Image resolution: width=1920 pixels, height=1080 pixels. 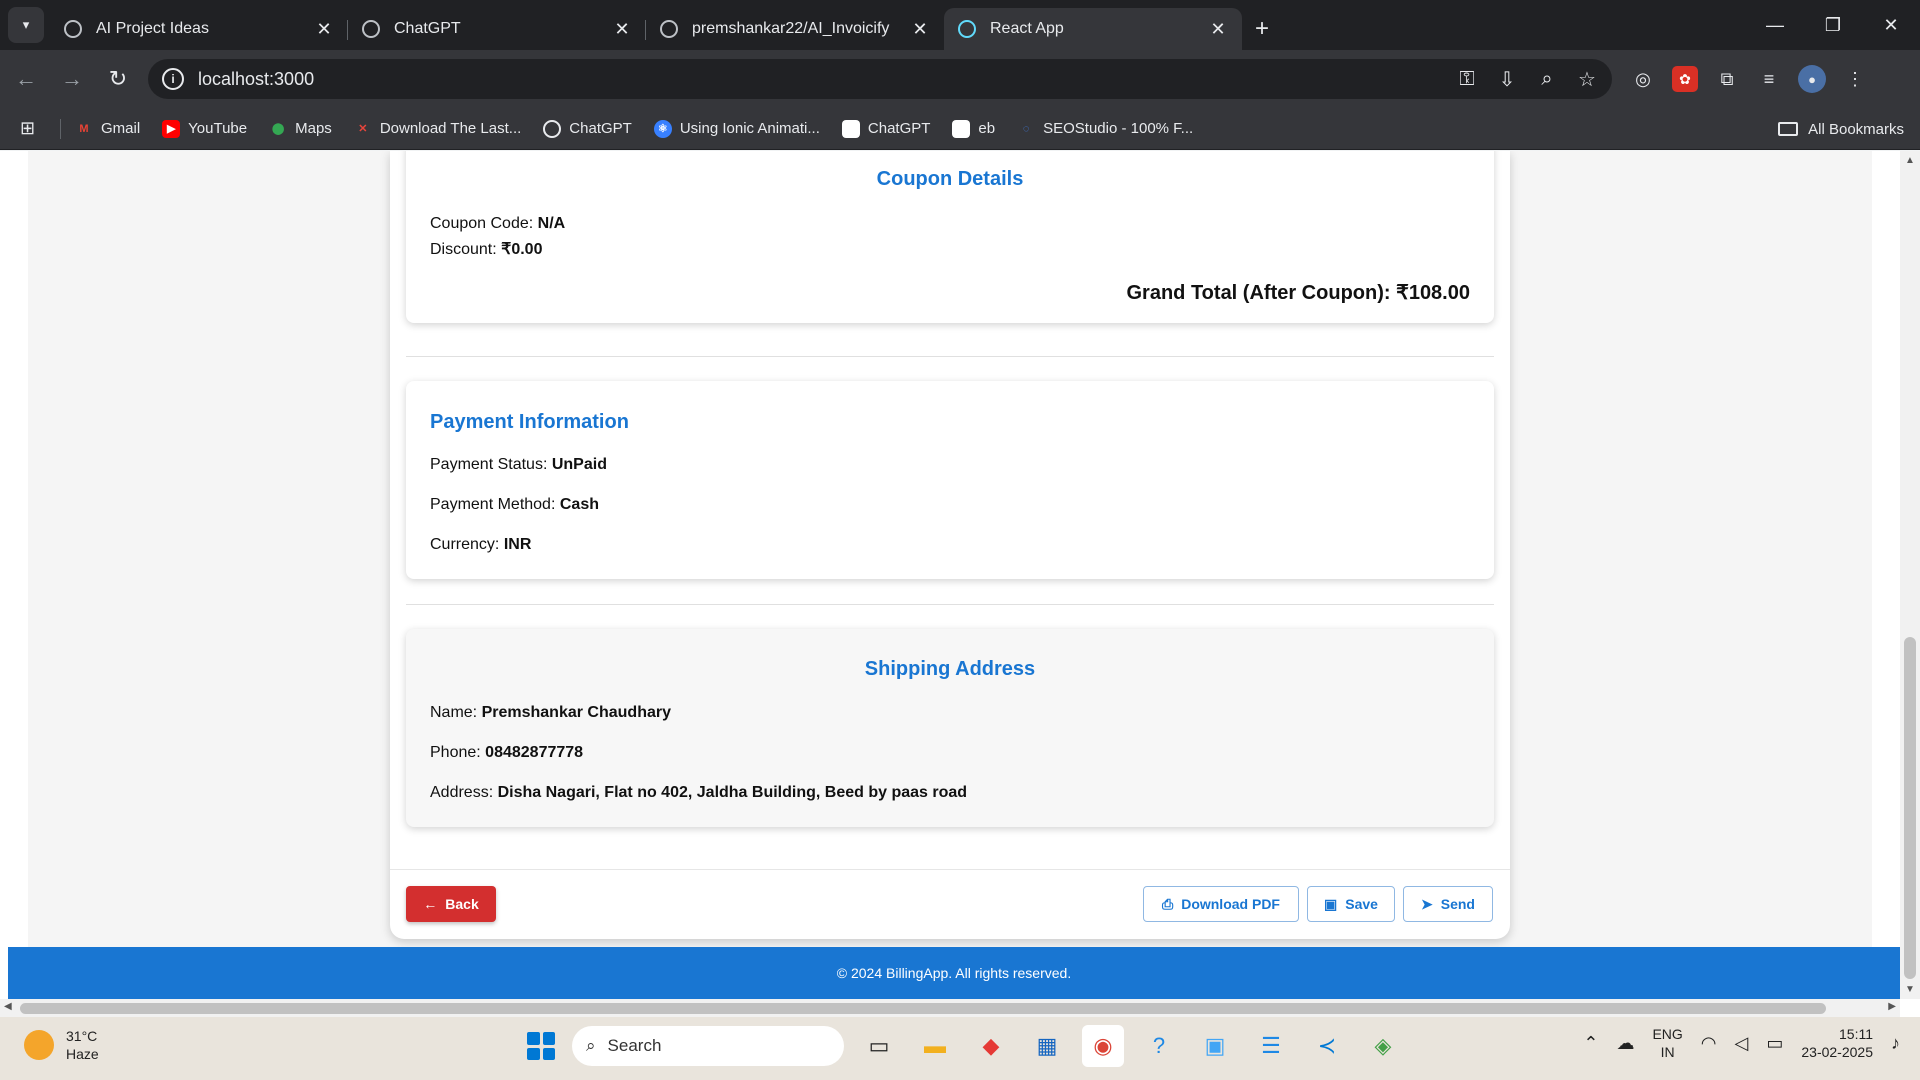 What do you see at coordinates (1910, 160) in the screenshot?
I see `scroll-up-icon: ▲` at bounding box center [1910, 160].